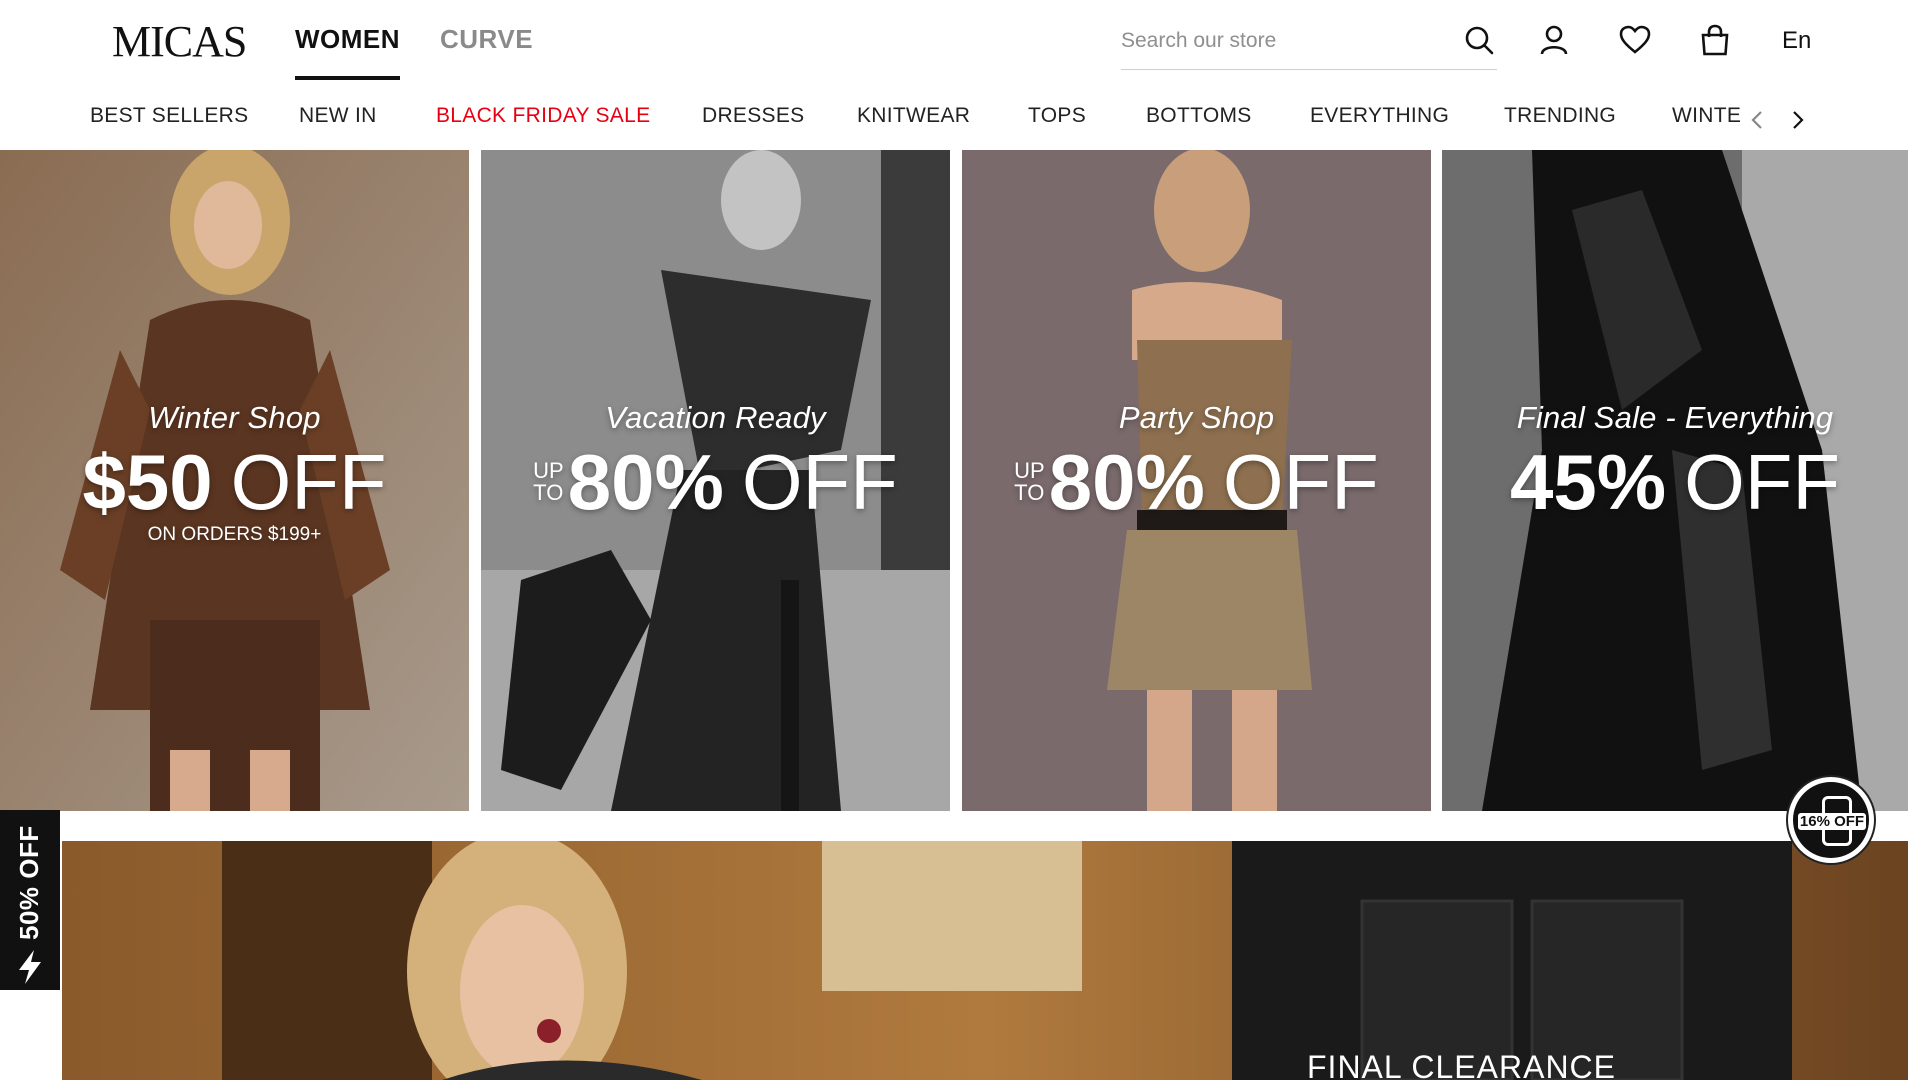  What do you see at coordinates (234, 417) in the screenshot?
I see `promo-title: Winter Shop` at bounding box center [234, 417].